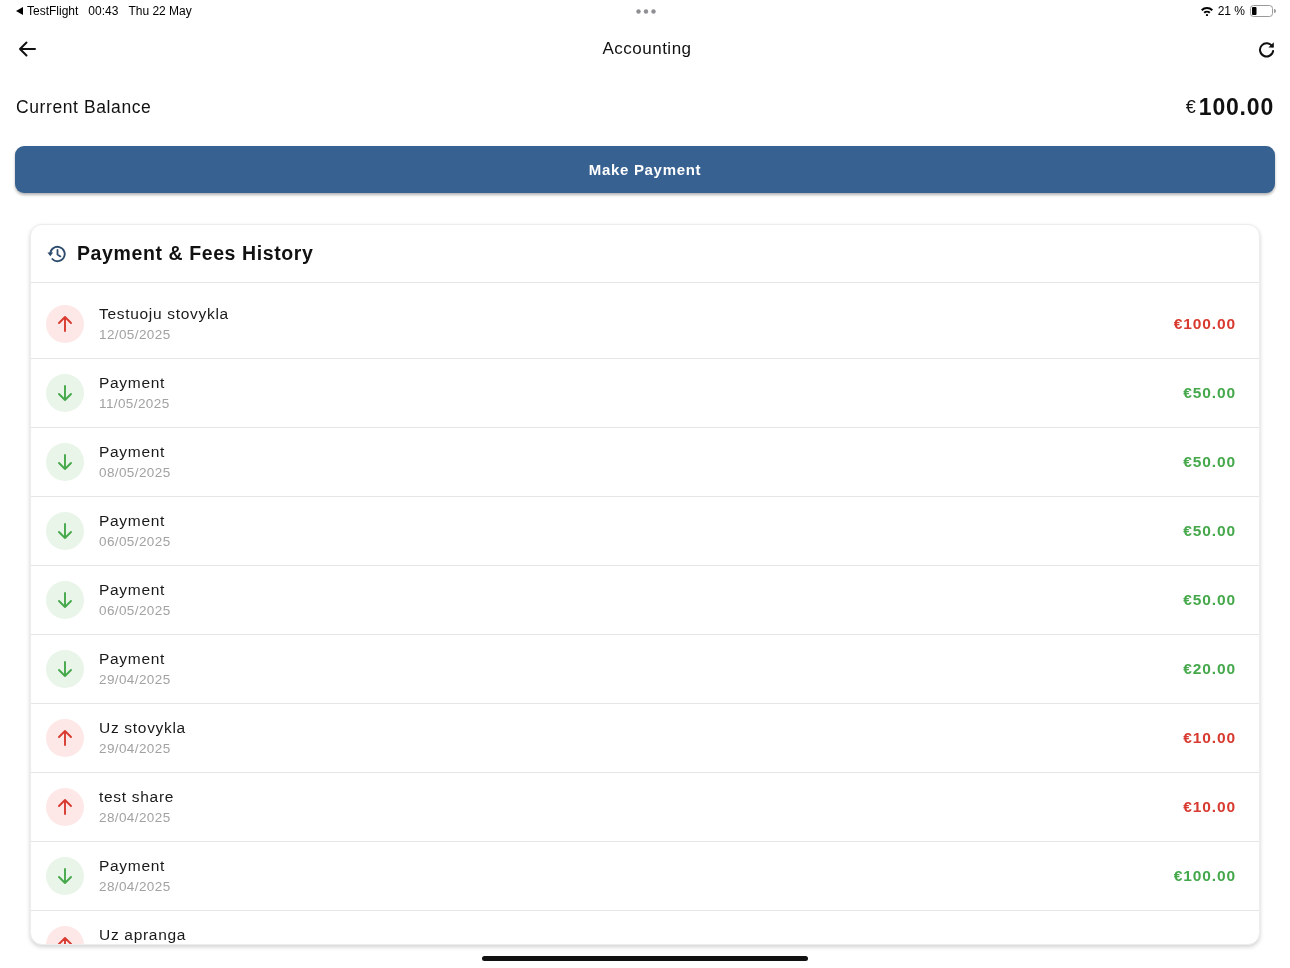  I want to click on balance-amount: 100.00, so click(1236, 107).